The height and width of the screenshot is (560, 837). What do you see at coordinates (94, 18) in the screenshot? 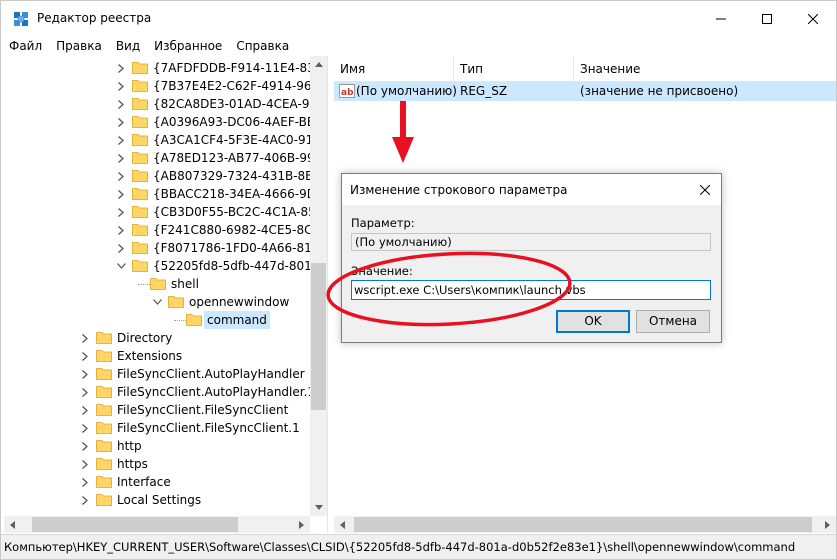
I see `window-title: Редактор реестра` at bounding box center [94, 18].